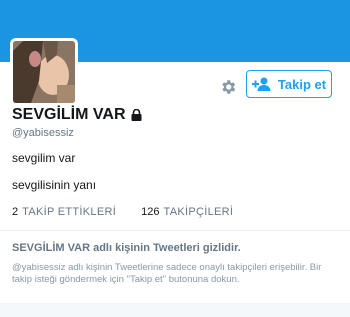  What do you see at coordinates (136, 115) in the screenshot?
I see `lock-icon` at bounding box center [136, 115].